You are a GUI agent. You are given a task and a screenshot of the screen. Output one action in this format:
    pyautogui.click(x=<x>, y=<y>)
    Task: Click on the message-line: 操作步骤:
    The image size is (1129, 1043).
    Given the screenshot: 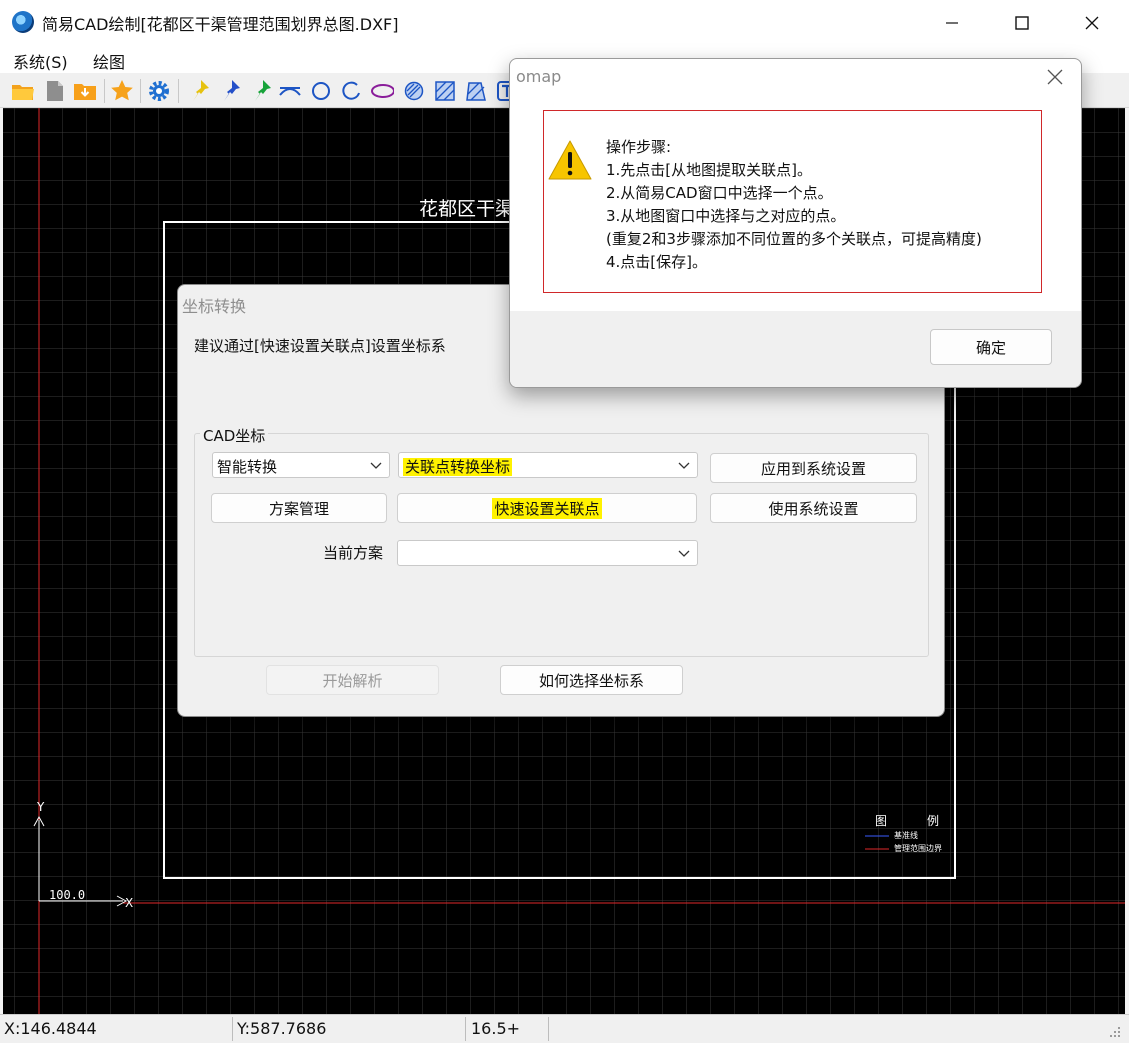 What is the action you would take?
    pyautogui.click(x=639, y=147)
    